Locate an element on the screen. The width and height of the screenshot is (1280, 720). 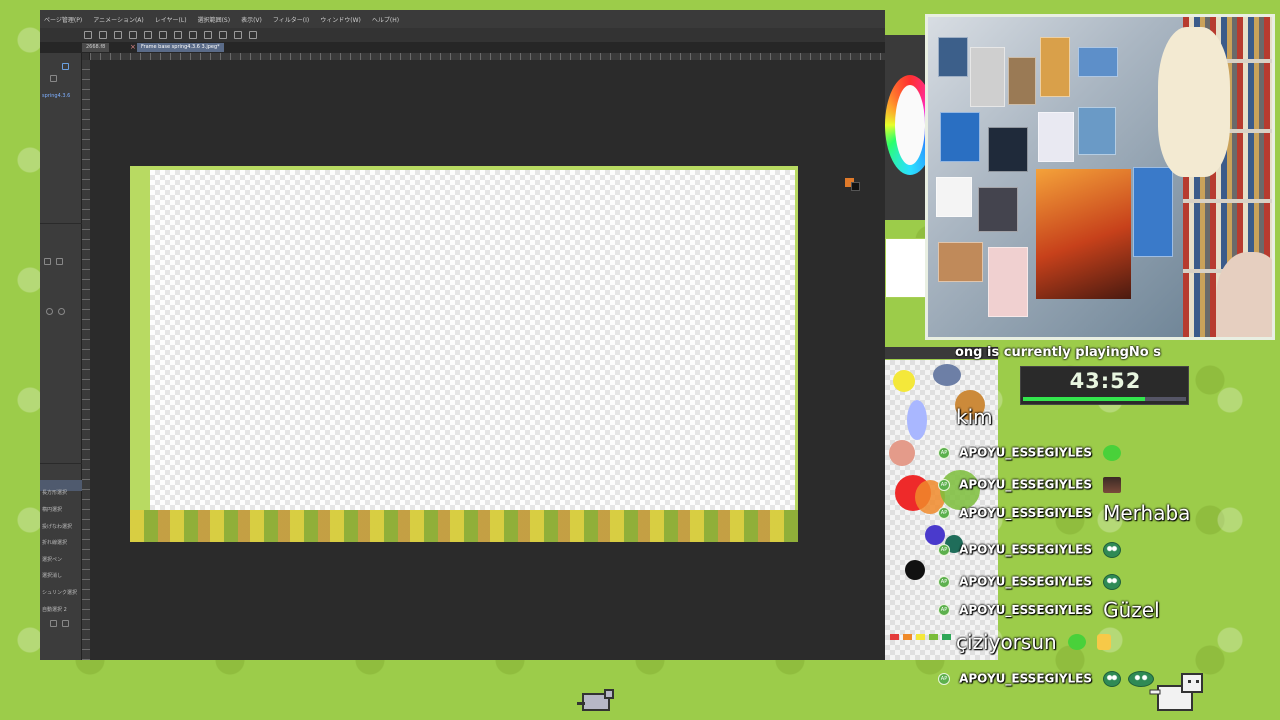
tool-polyline-select: 折れ線選択 is located at coordinates (54, 542).